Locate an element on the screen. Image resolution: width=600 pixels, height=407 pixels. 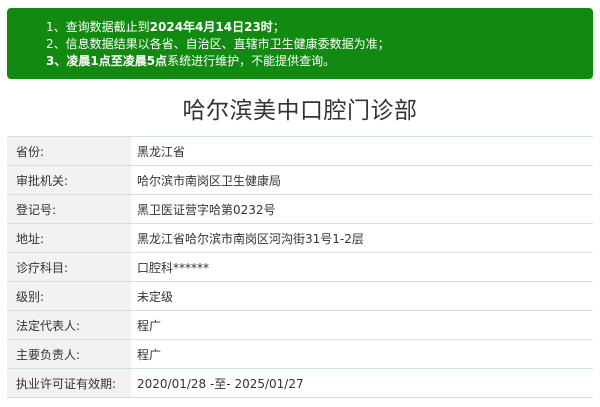
field-label-province: 省份: is located at coordinates (69, 151).